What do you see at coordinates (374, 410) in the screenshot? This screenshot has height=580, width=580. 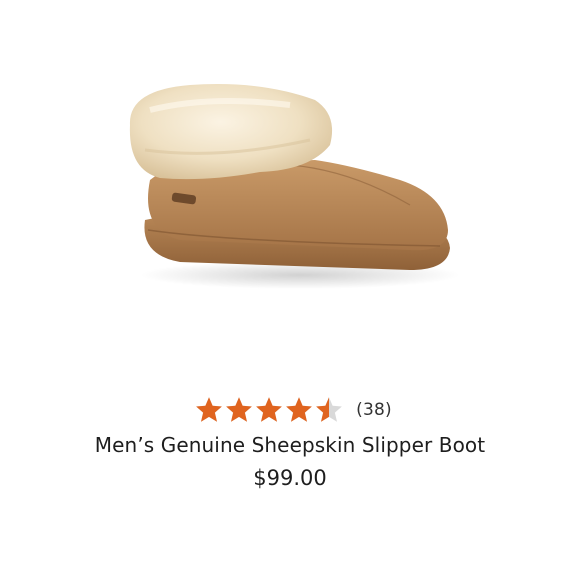 I see `review-count-link: (38)` at bounding box center [374, 410].